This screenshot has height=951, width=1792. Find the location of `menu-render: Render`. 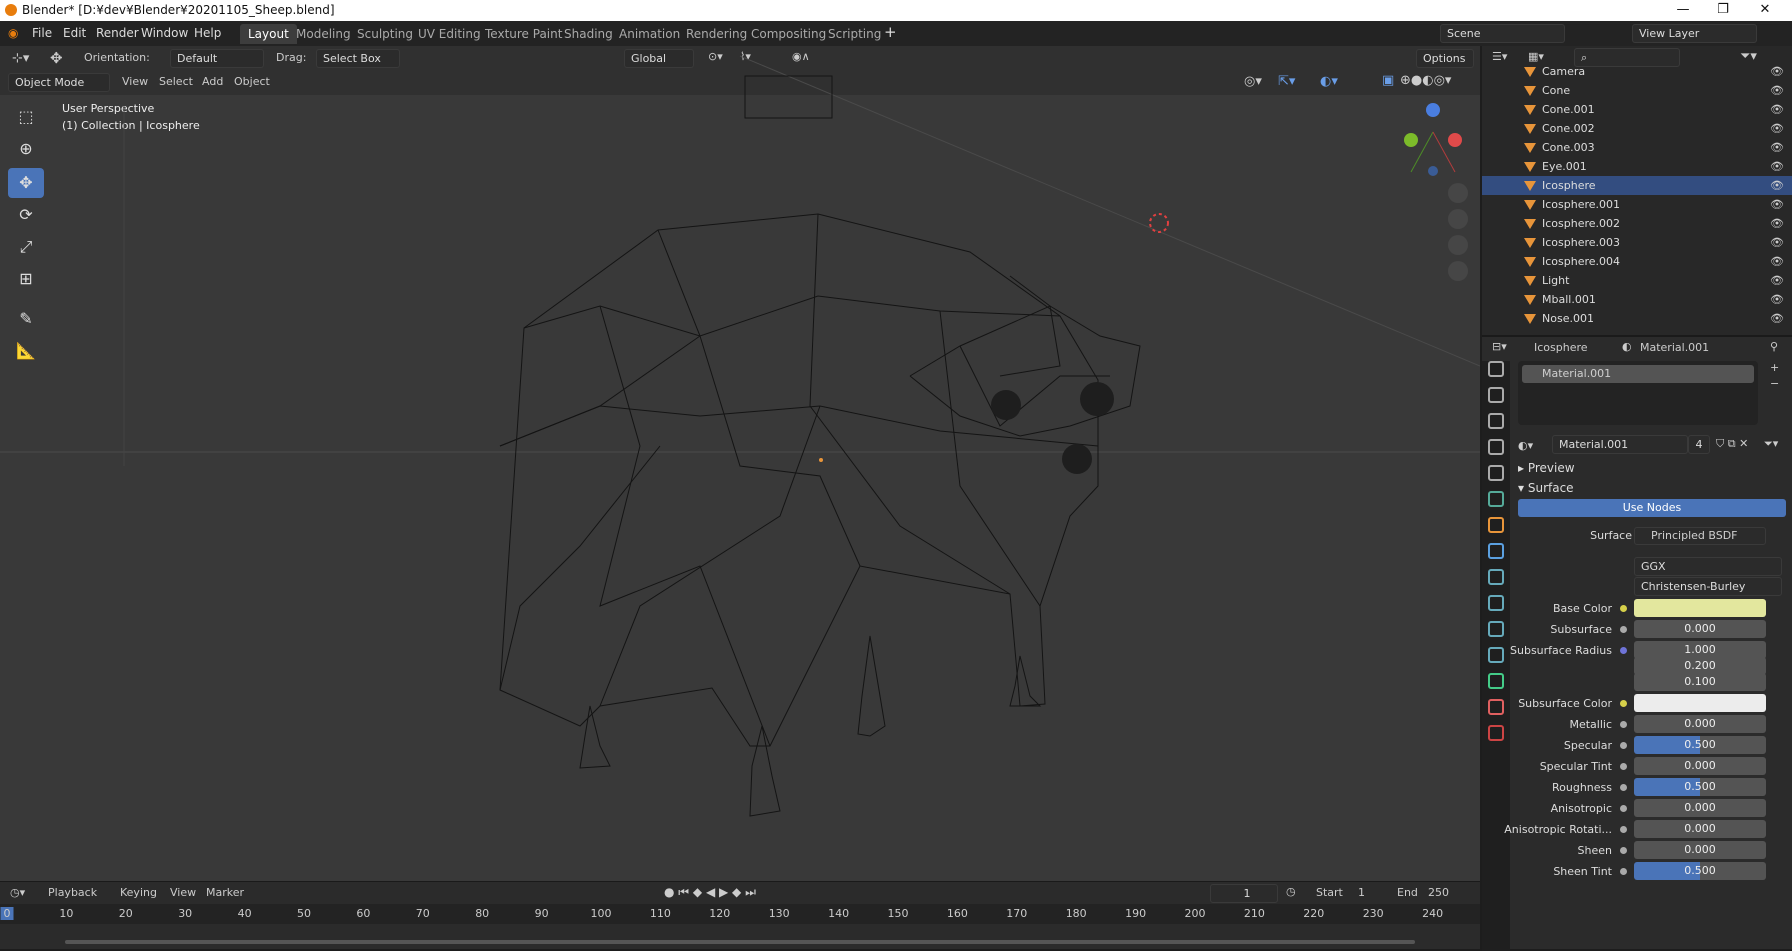

menu-render: Render is located at coordinates (117, 33).